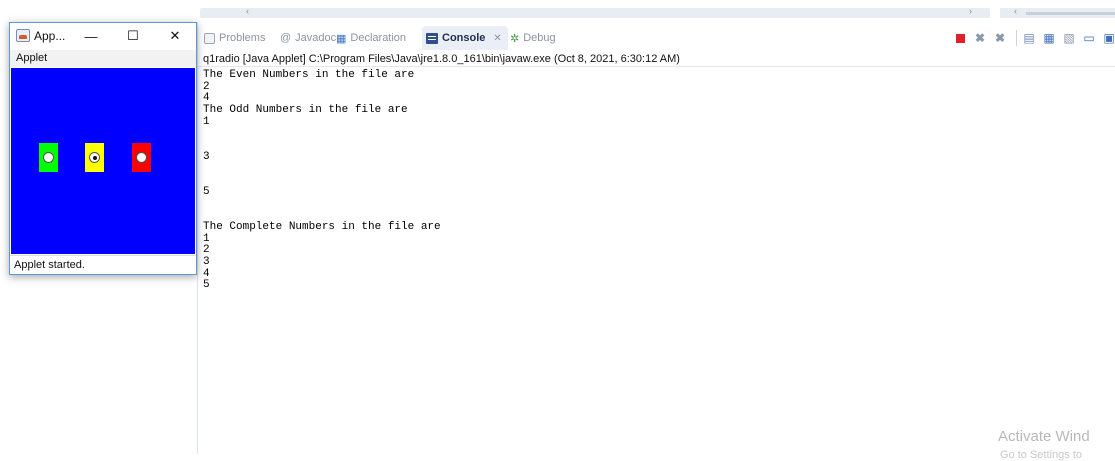 The width and height of the screenshot is (1115, 461). What do you see at coordinates (1070, 13) in the screenshot?
I see `scrollbar-thumb` at bounding box center [1070, 13].